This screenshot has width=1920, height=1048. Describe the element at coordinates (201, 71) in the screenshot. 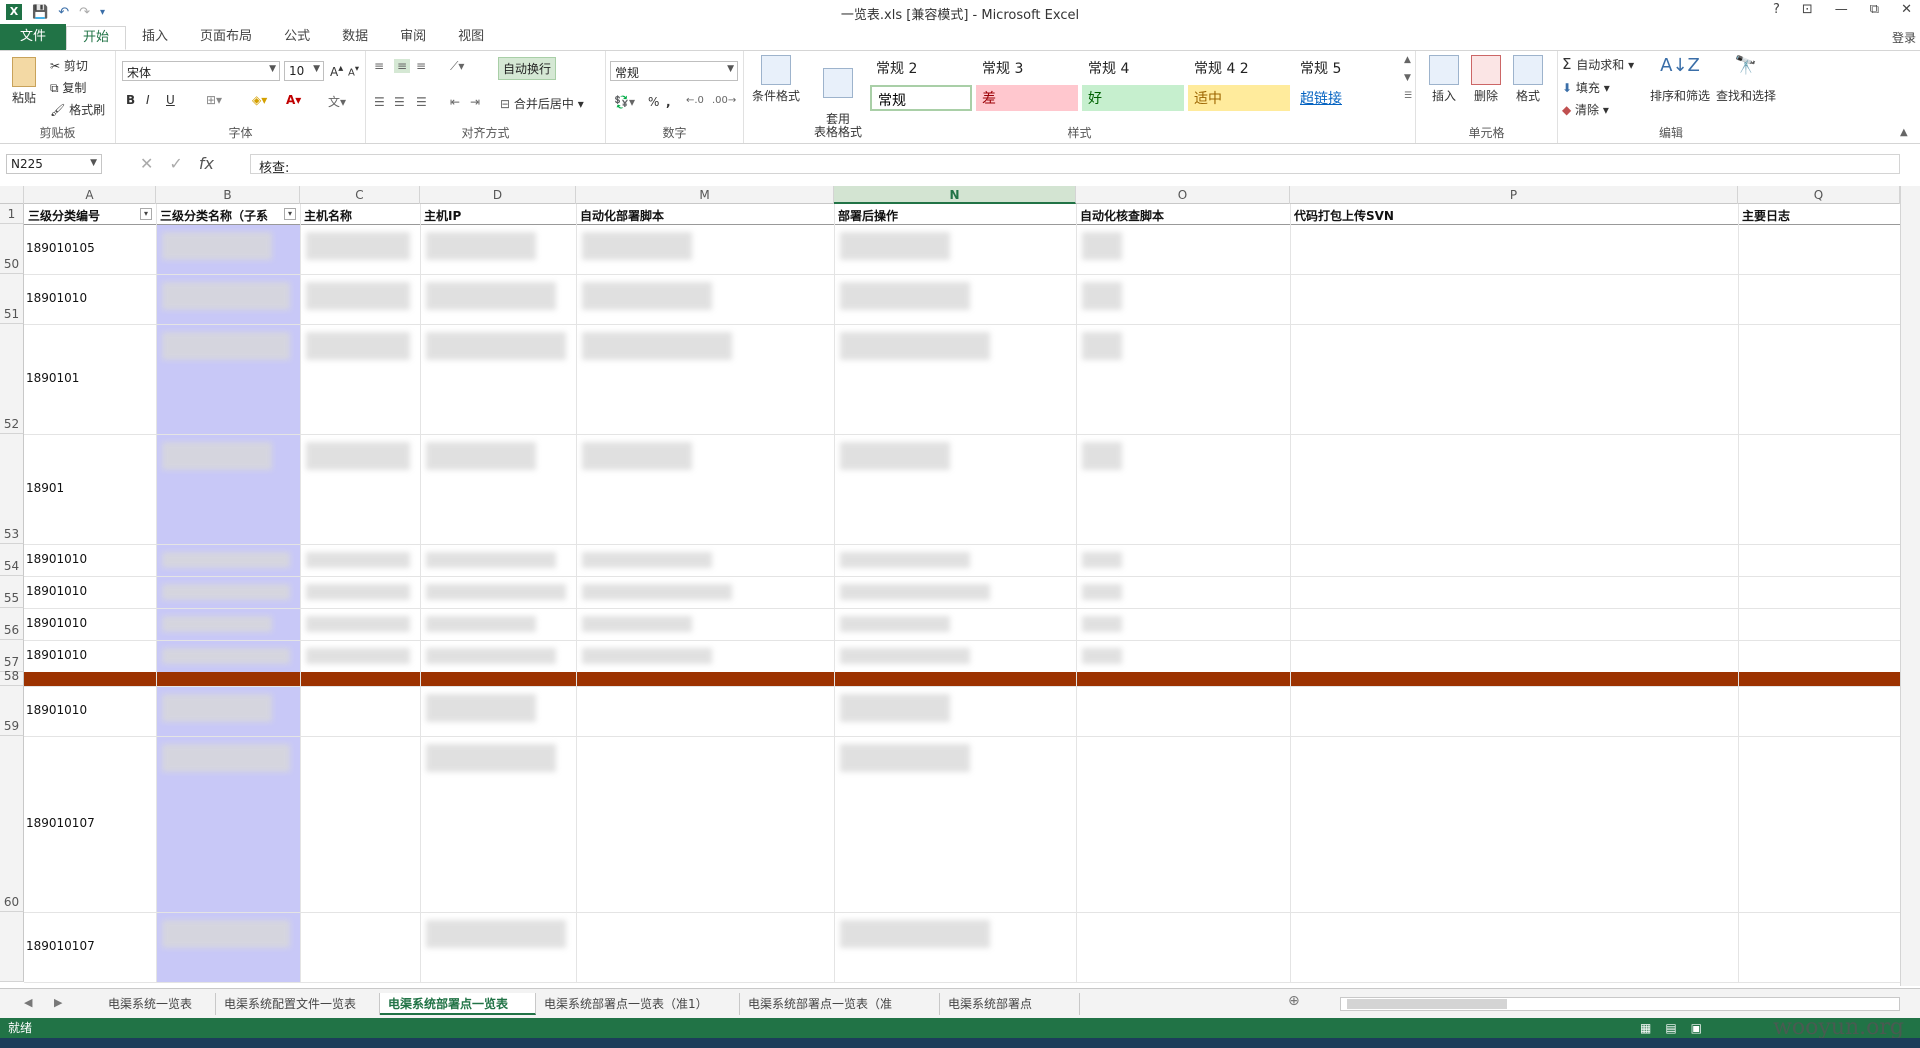

I see `font-name-combo: 宋体 ▼` at that location.